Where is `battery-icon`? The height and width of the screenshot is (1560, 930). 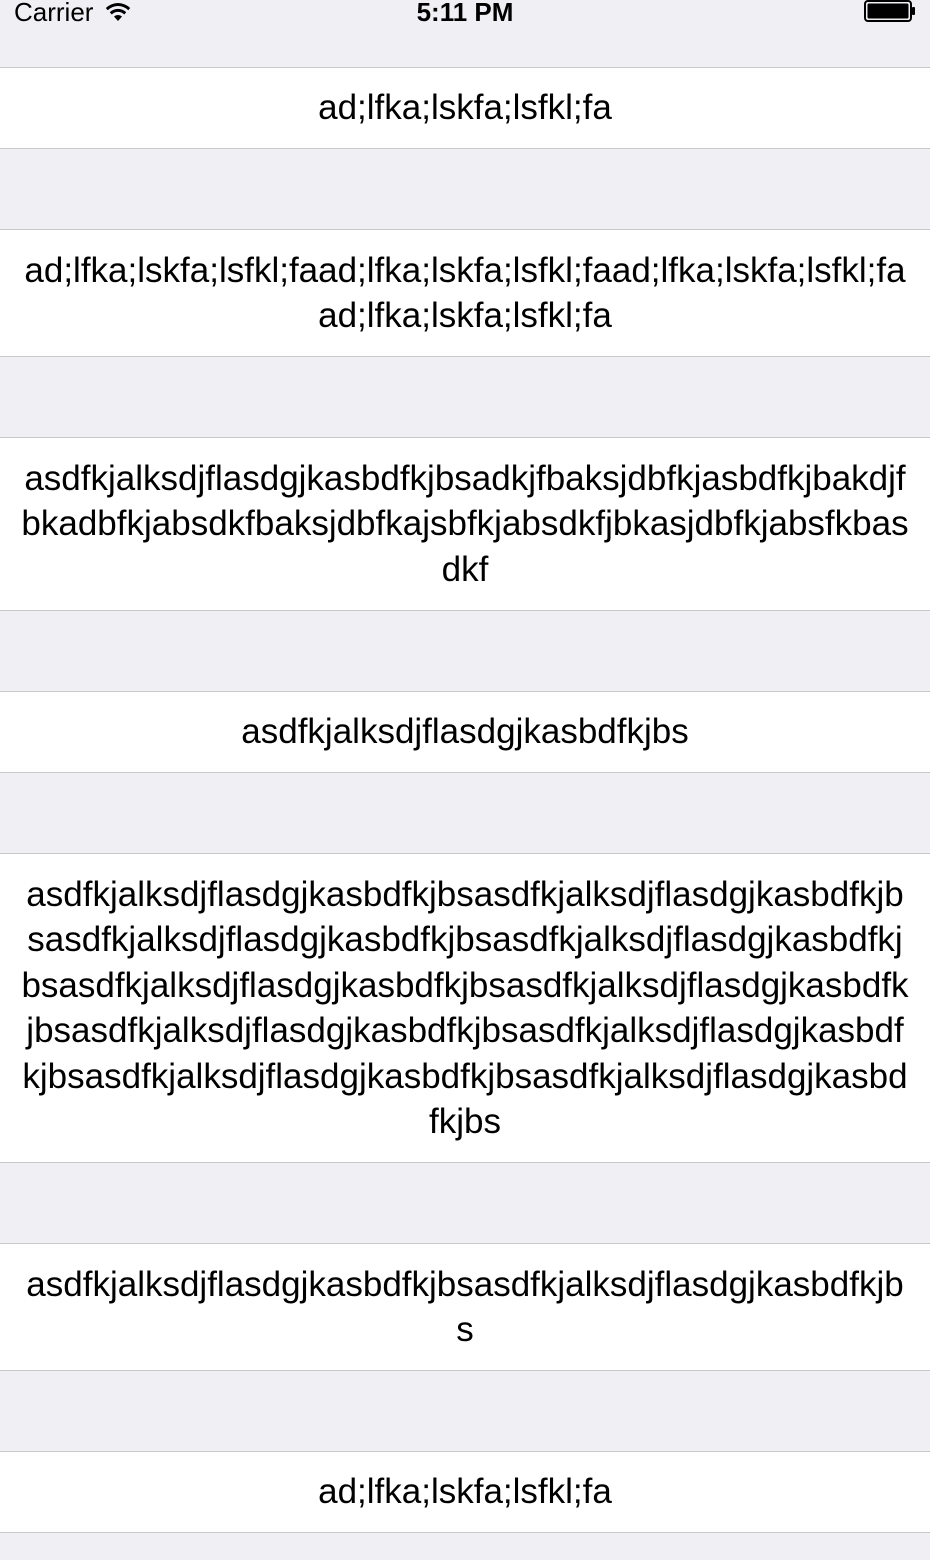
battery-icon is located at coordinates (889, 11).